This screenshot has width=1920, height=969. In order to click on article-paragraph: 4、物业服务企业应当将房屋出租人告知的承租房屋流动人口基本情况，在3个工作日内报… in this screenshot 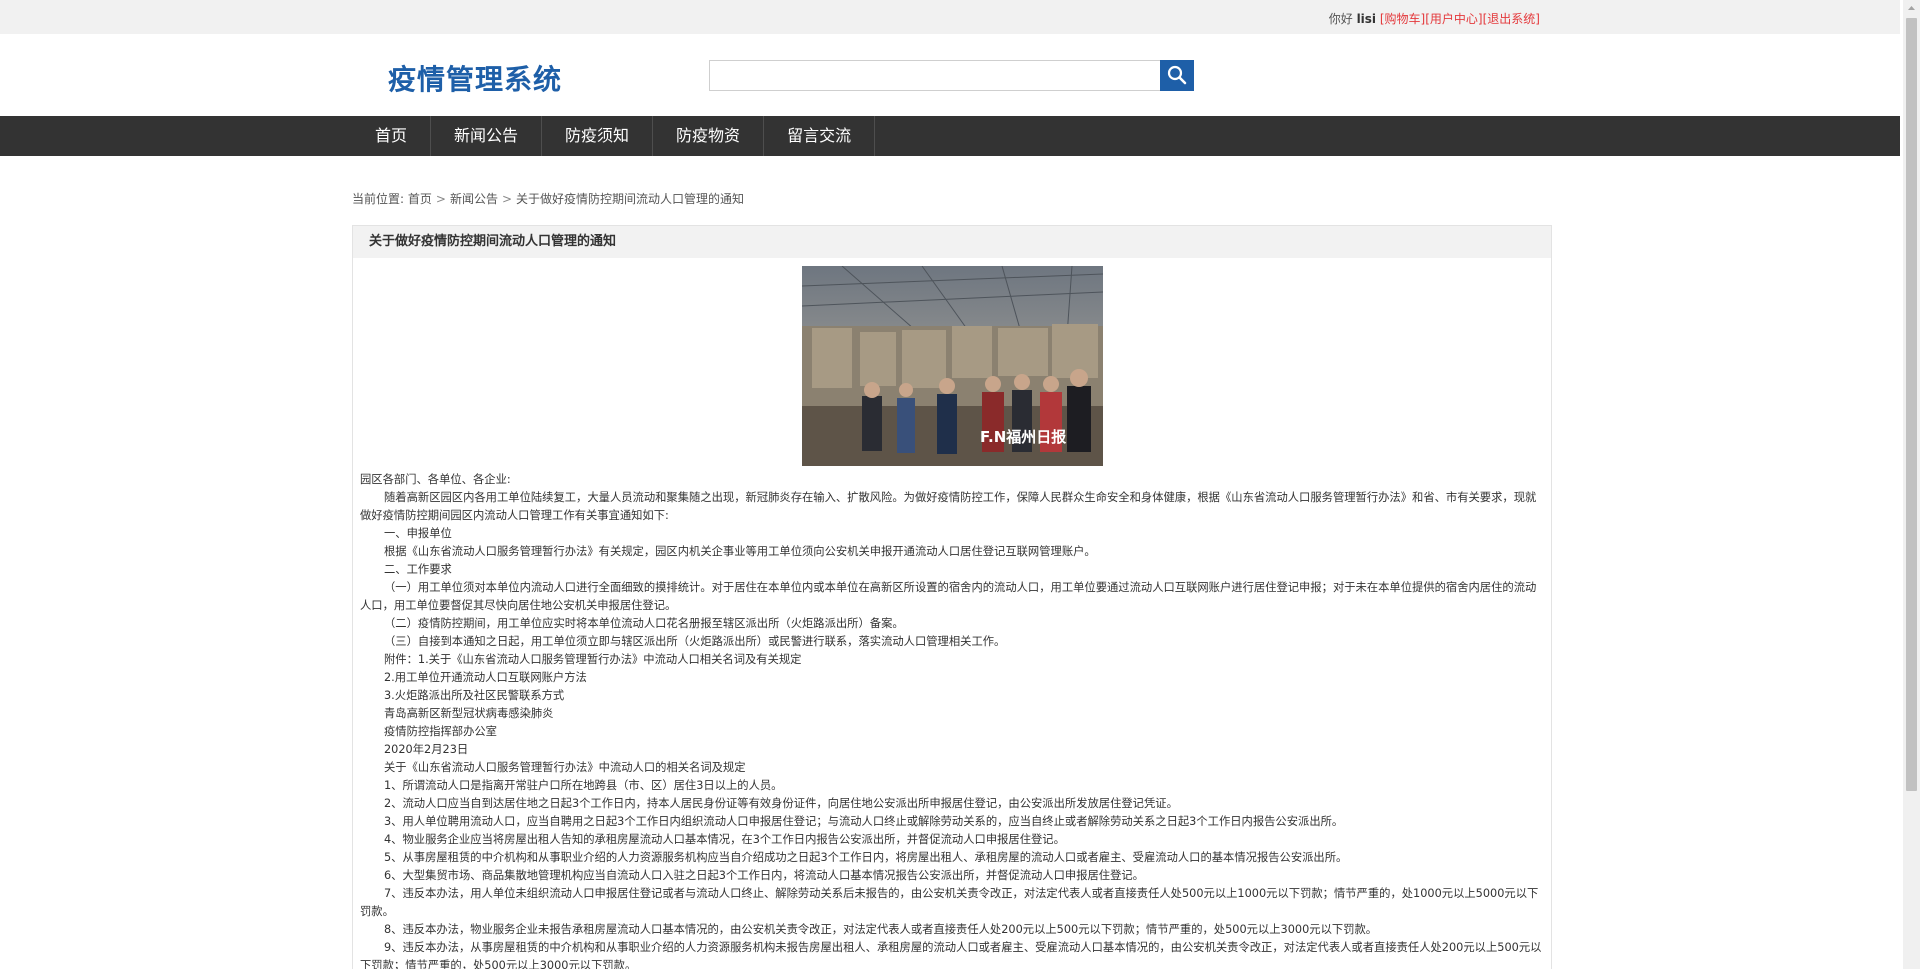, I will do `click(724, 839)`.